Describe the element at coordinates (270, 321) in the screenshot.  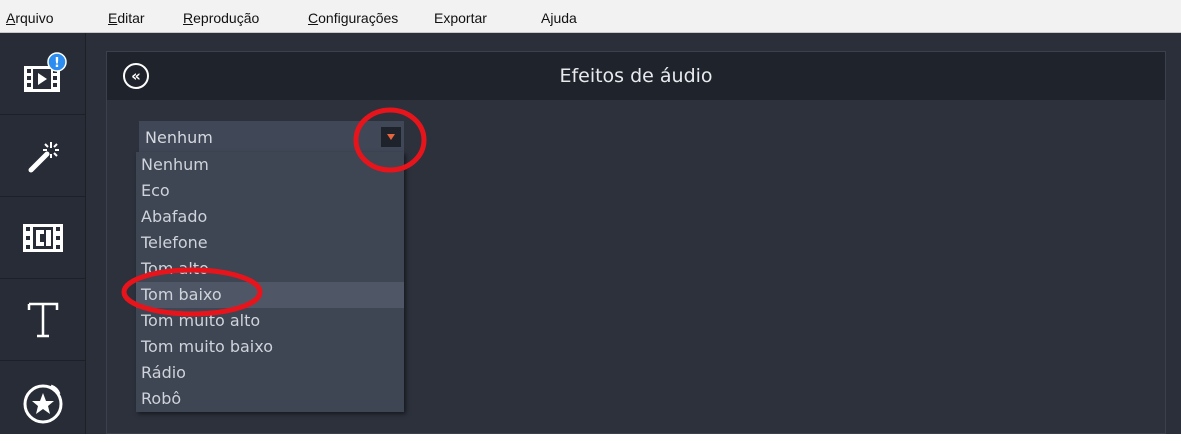
I see `list-item: Tom muito alto` at that location.